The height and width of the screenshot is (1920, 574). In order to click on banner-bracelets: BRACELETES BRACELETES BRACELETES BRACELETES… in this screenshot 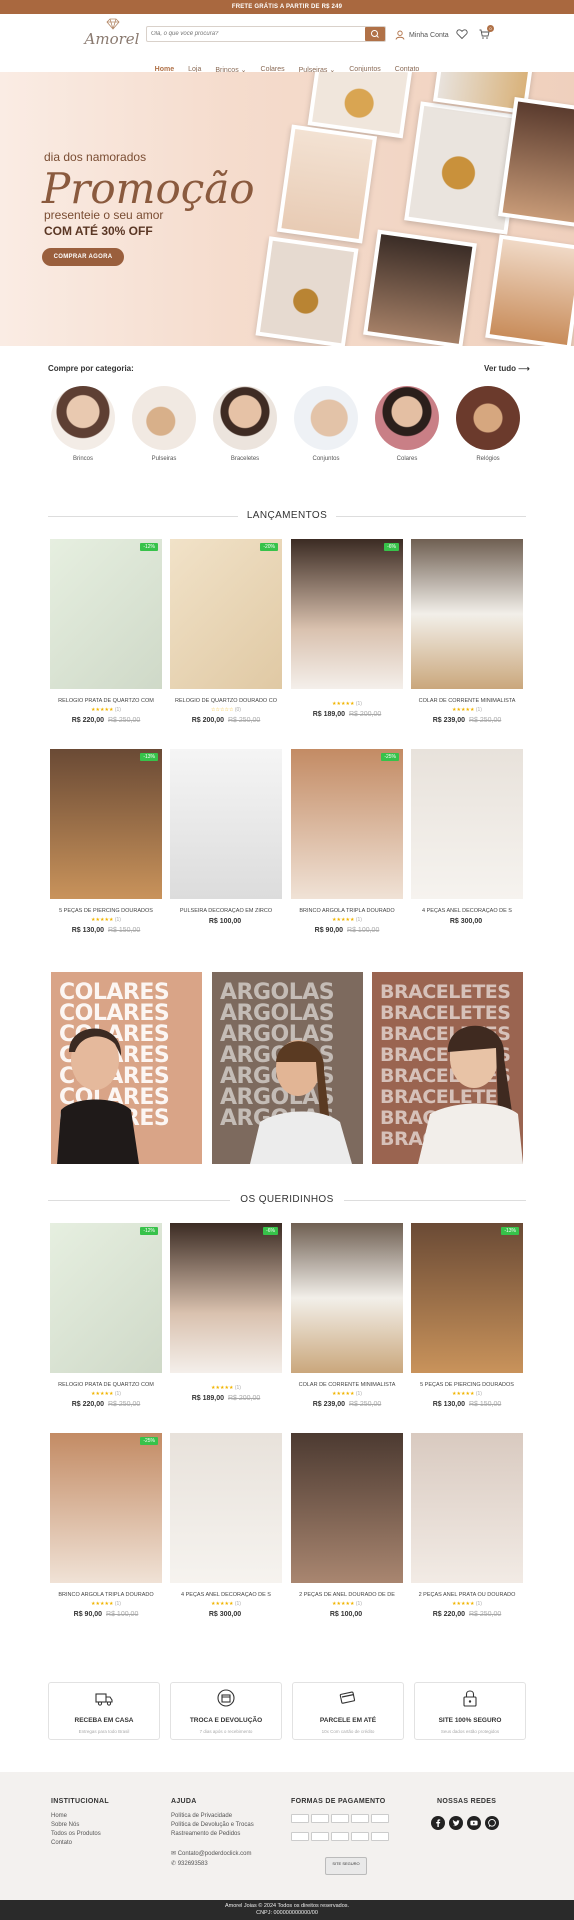, I will do `click(447, 1068)`.